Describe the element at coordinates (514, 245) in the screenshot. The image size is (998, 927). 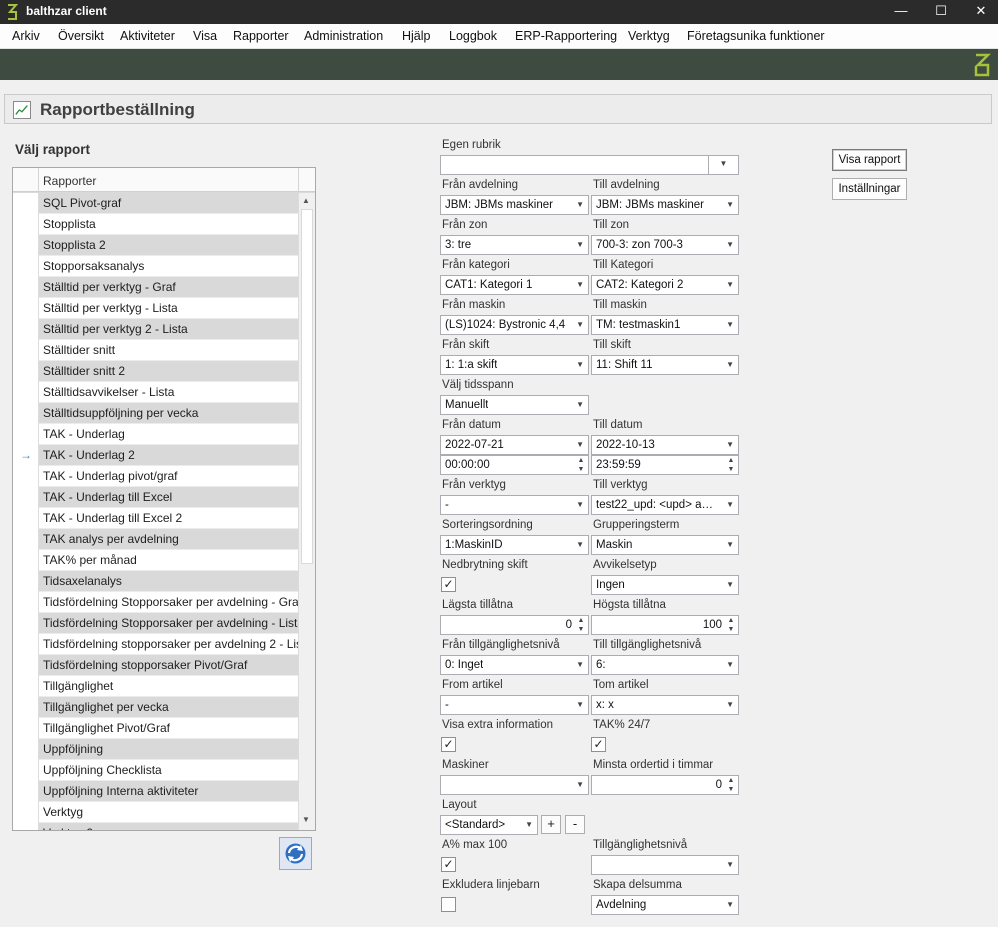
I see `fran-zon-select: 3: tre ▼` at that location.